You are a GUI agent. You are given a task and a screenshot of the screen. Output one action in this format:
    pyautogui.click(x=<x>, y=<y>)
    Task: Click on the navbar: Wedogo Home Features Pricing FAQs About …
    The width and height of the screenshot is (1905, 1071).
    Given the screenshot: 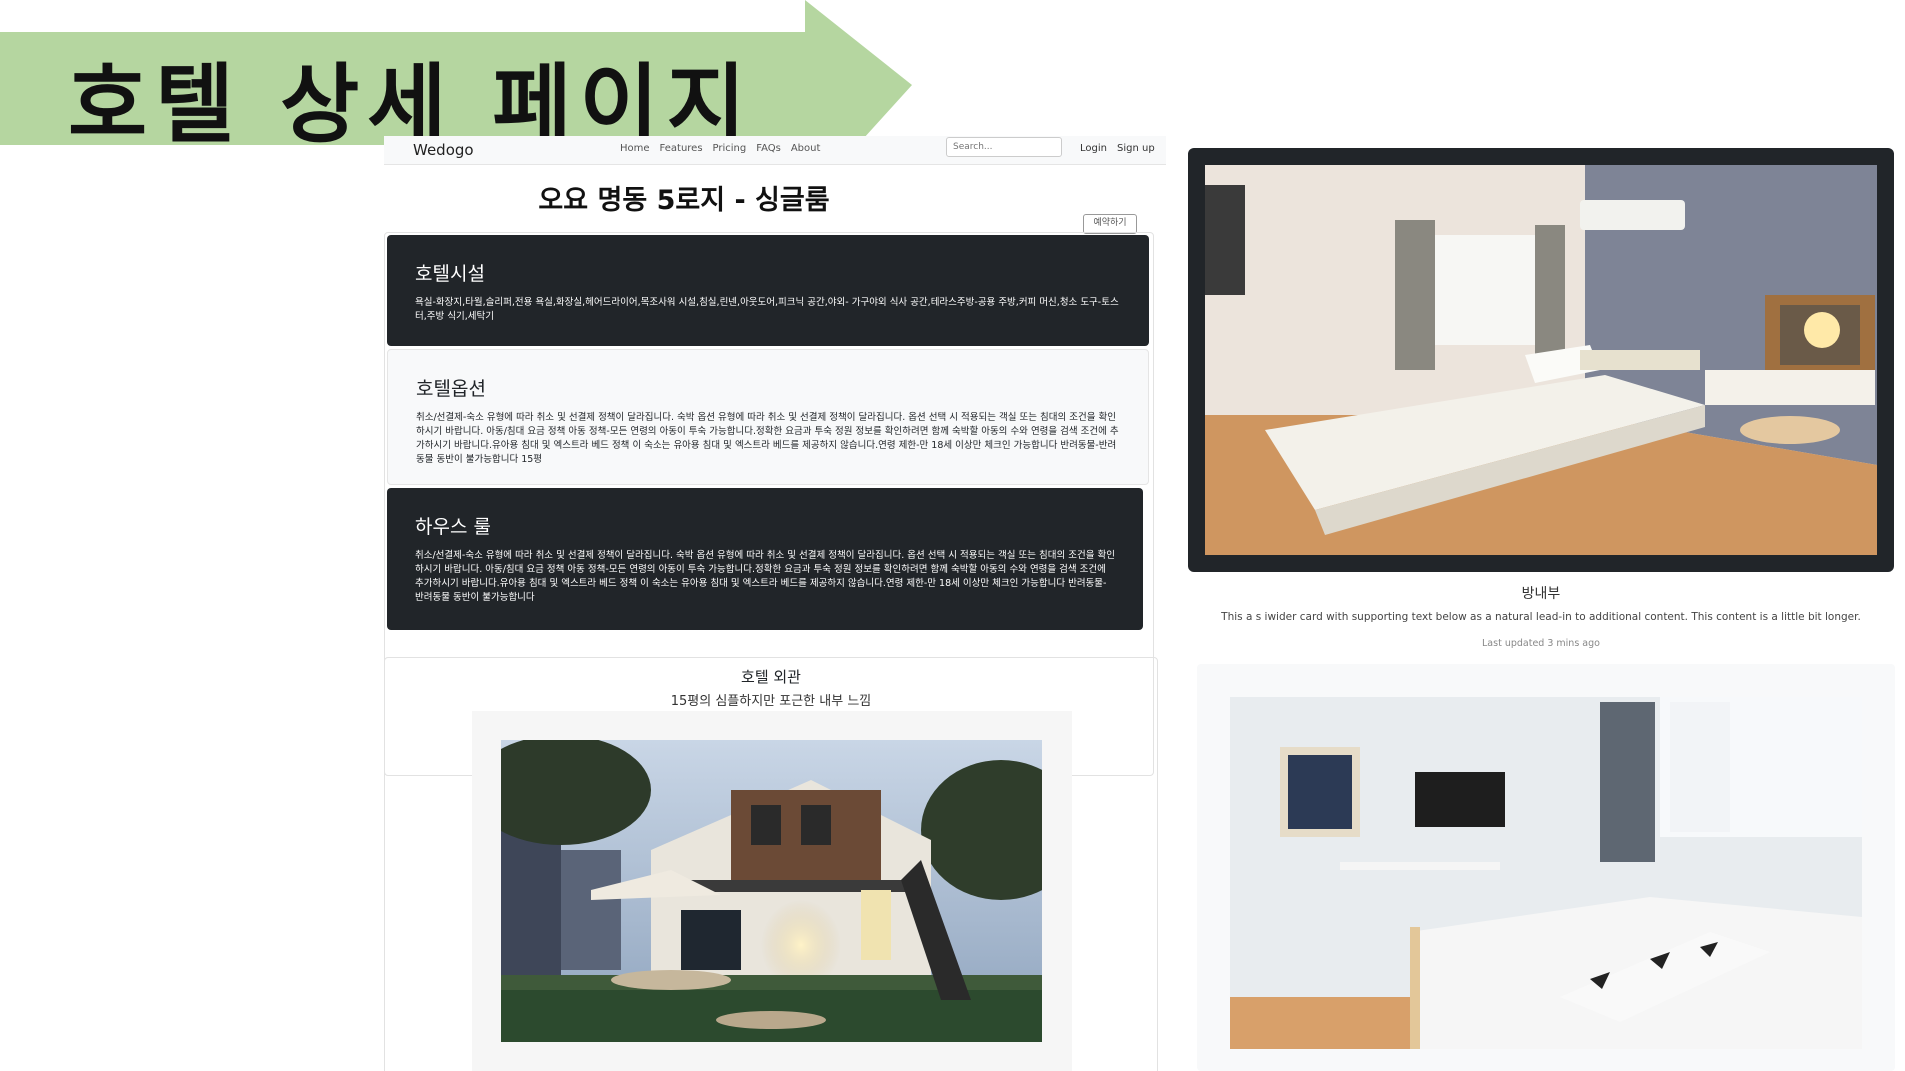 What is the action you would take?
    pyautogui.click(x=775, y=150)
    